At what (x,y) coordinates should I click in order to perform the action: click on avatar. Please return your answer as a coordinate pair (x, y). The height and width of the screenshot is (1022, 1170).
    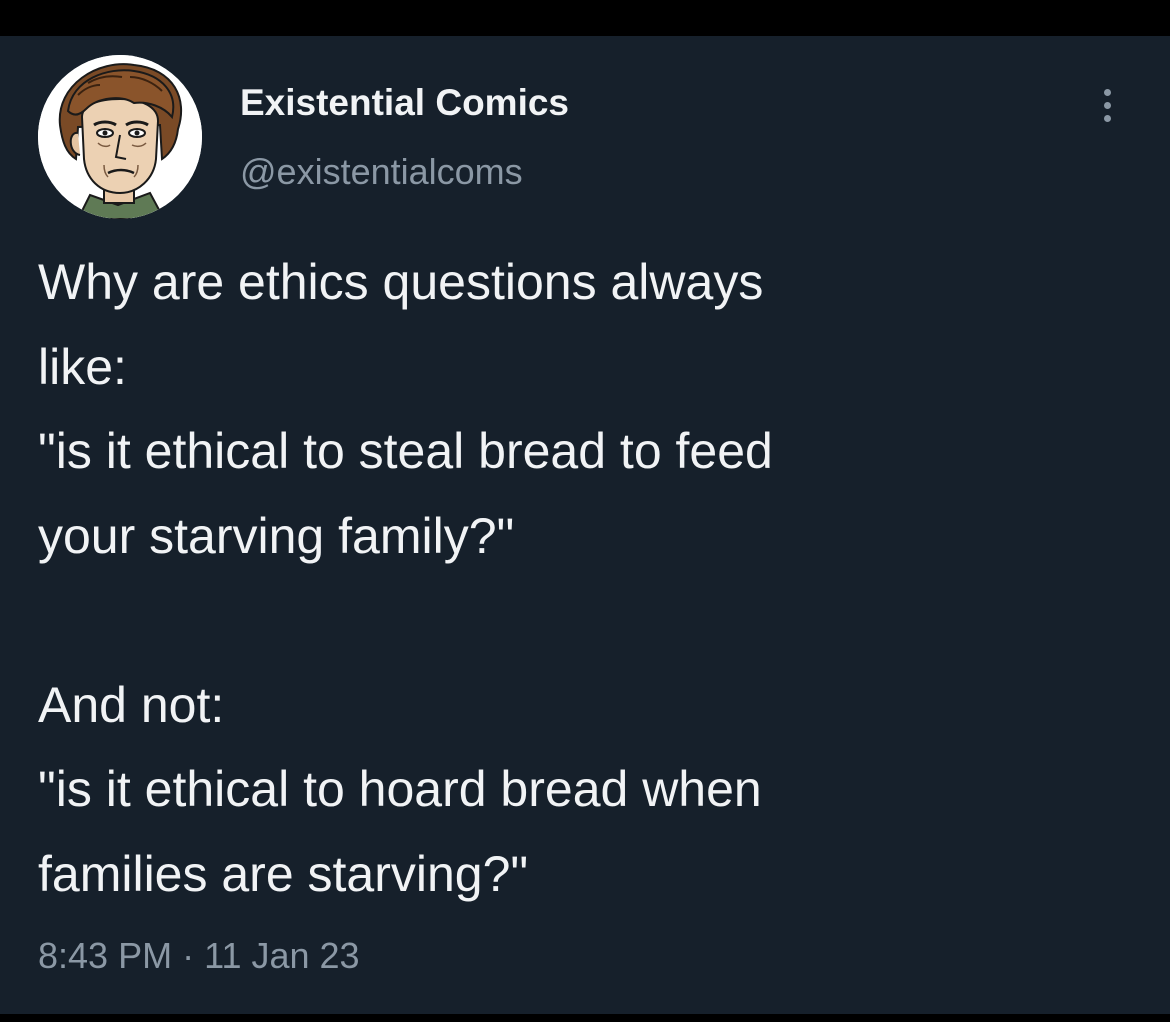
    Looking at the image, I should click on (120, 137).